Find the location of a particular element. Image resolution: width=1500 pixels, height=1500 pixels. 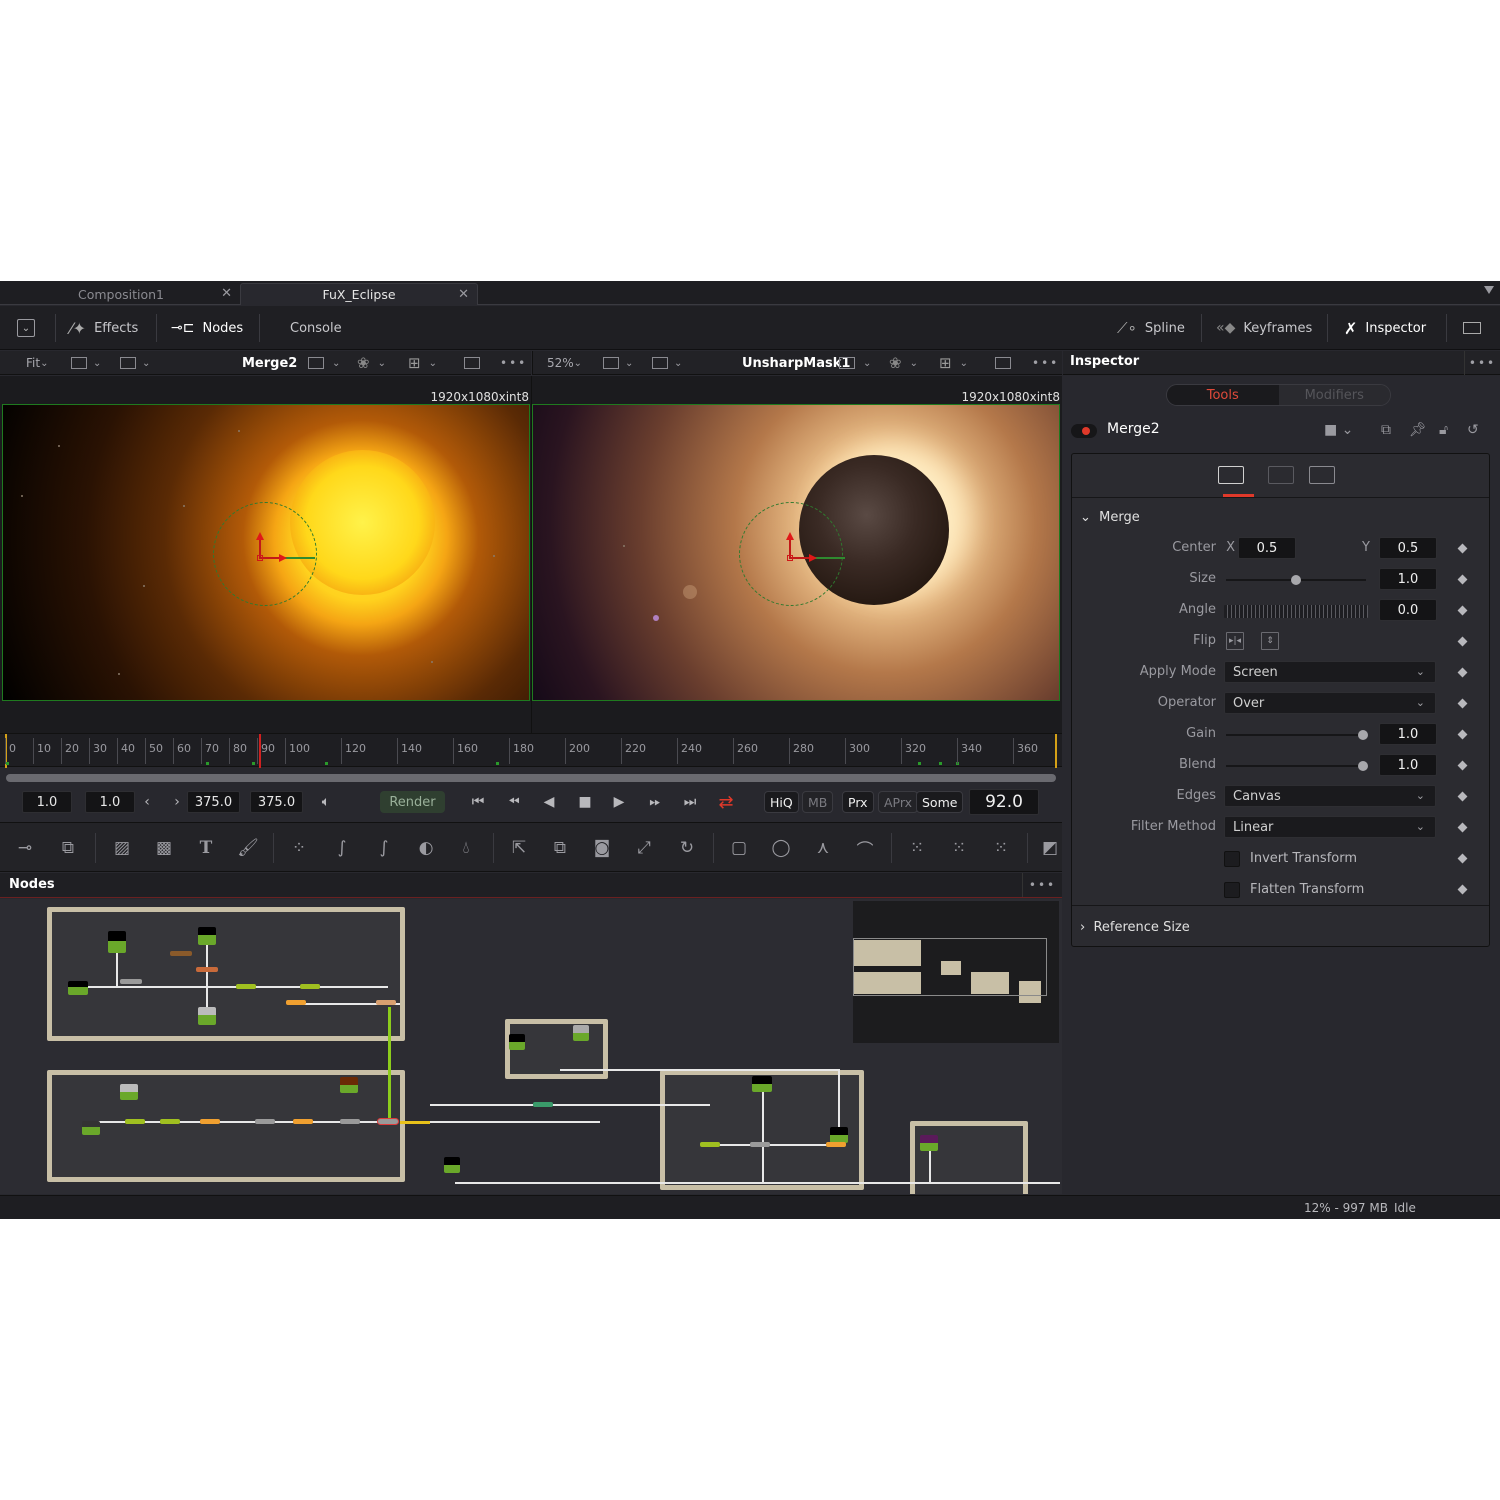

polygon-mask-icon: ⋏ is located at coordinates (823, 848).